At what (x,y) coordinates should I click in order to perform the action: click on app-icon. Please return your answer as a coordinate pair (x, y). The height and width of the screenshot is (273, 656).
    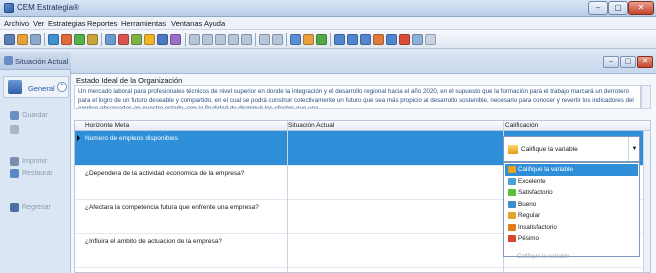
    Looking at the image, I should click on (9, 8).